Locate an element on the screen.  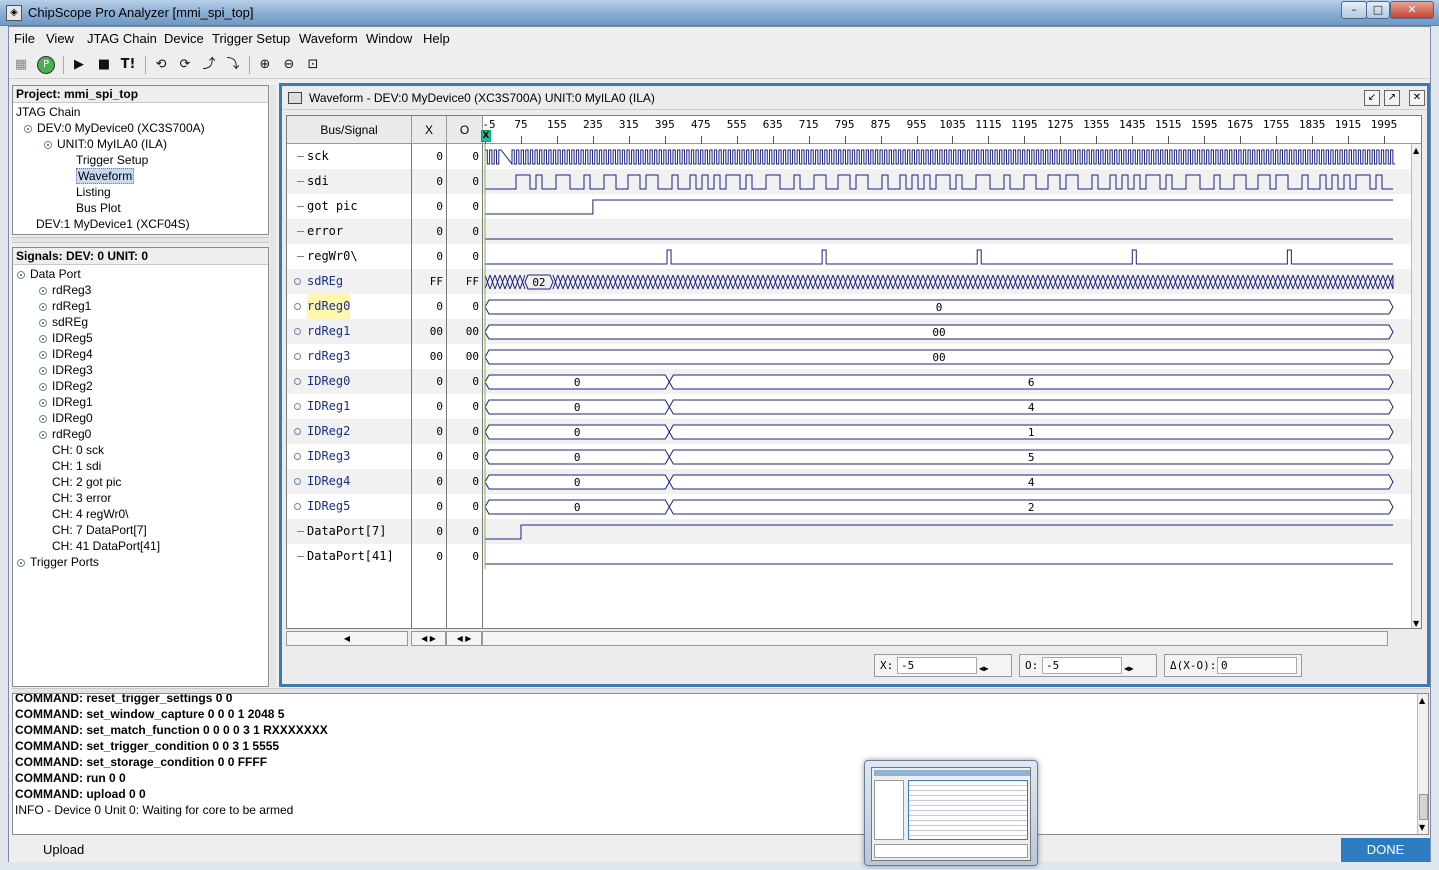
console-scrollbar: ▲ ▼ is located at coordinates (1422, 764).